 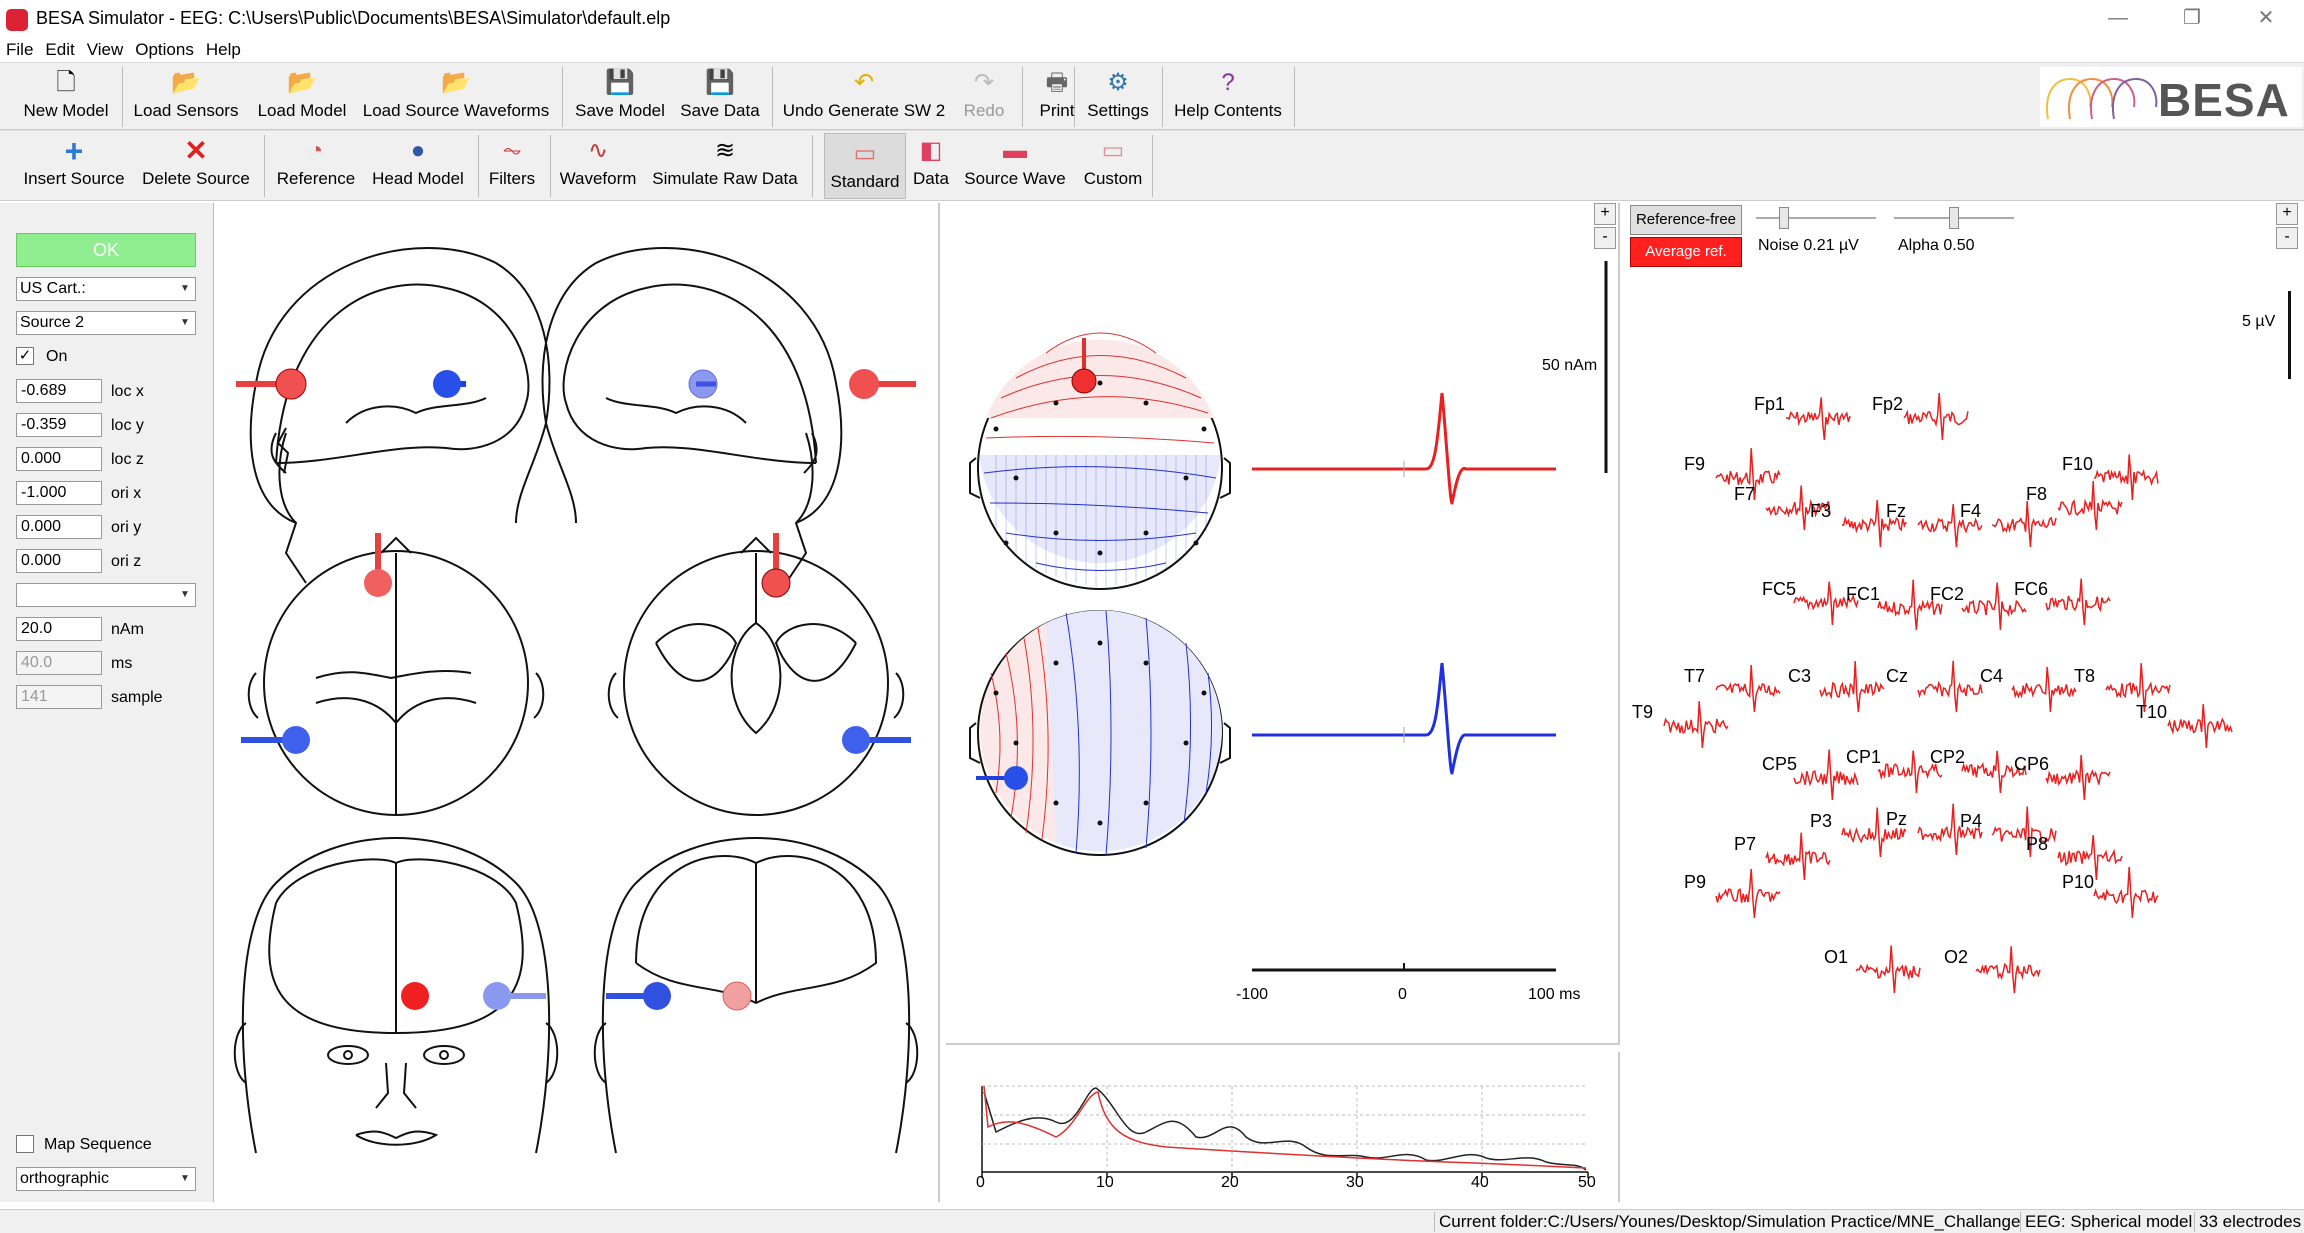 What do you see at coordinates (59, 391) in the screenshot?
I see `loc-x-field: -0.689` at bounding box center [59, 391].